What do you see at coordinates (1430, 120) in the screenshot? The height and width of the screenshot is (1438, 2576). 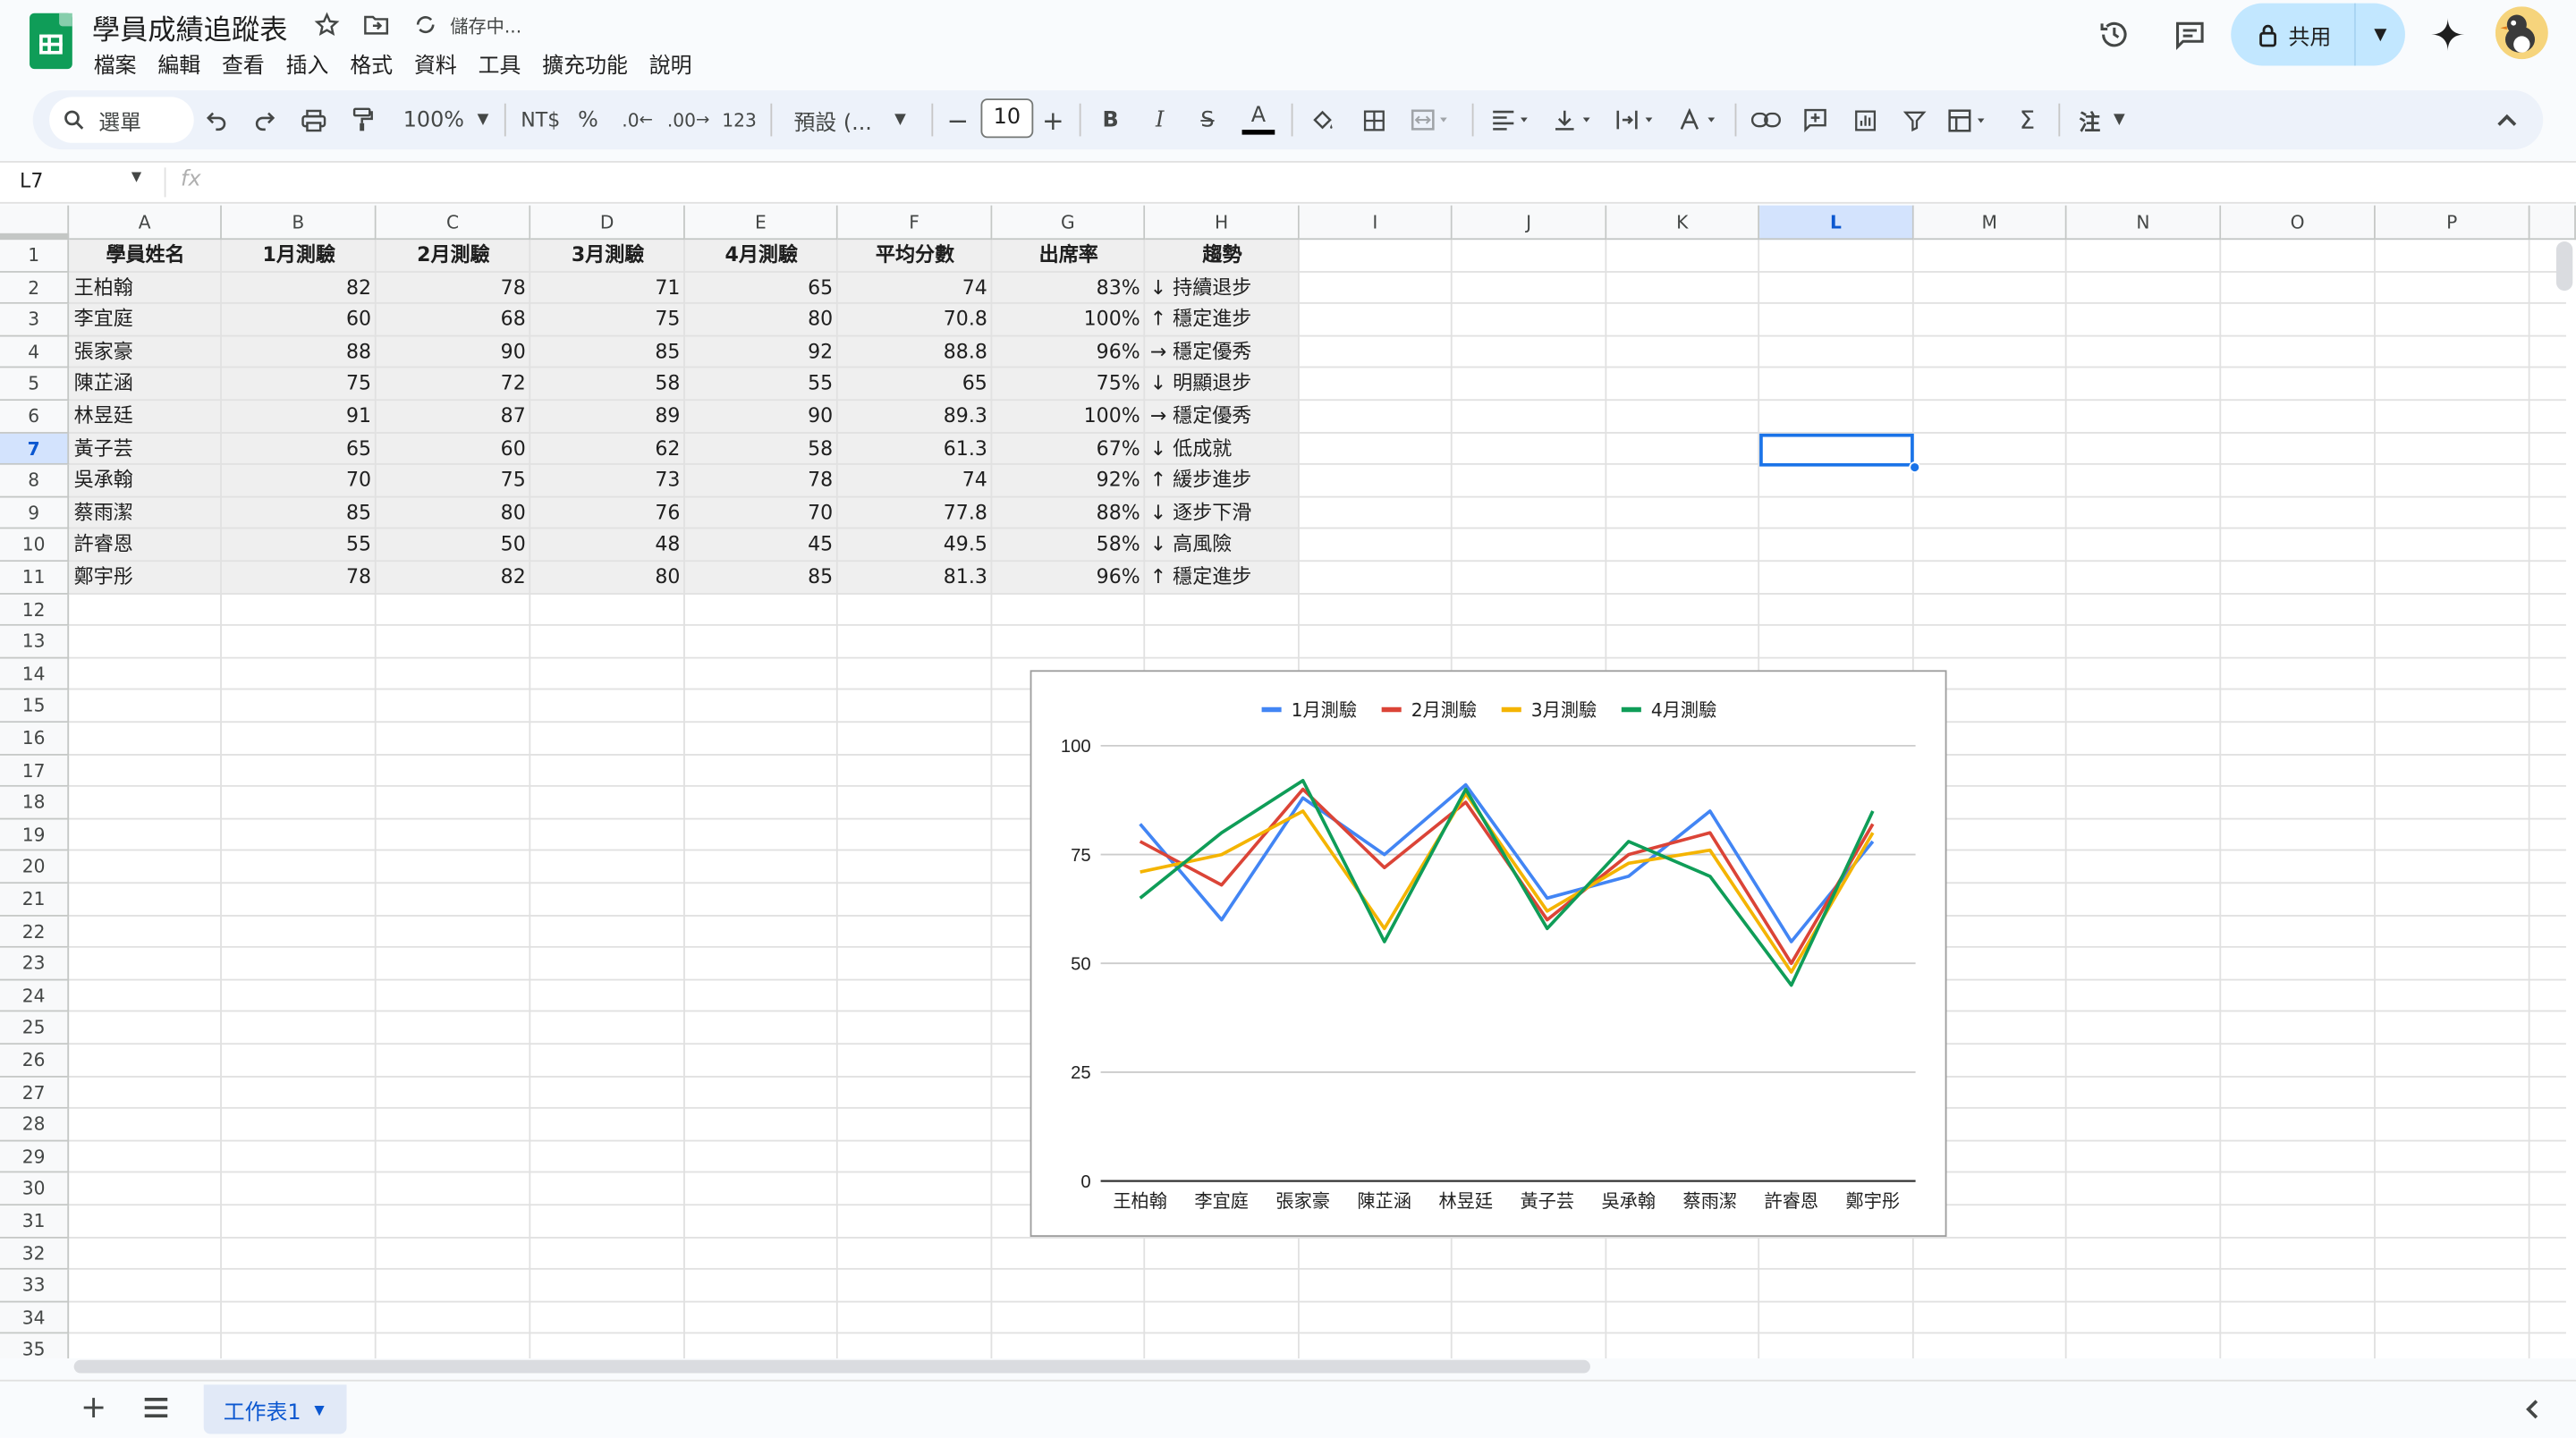 I see `merge-cells-icon` at bounding box center [1430, 120].